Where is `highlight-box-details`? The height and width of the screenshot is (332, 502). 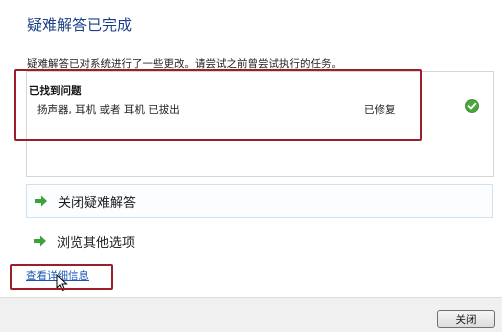 highlight-box-details is located at coordinates (61, 277).